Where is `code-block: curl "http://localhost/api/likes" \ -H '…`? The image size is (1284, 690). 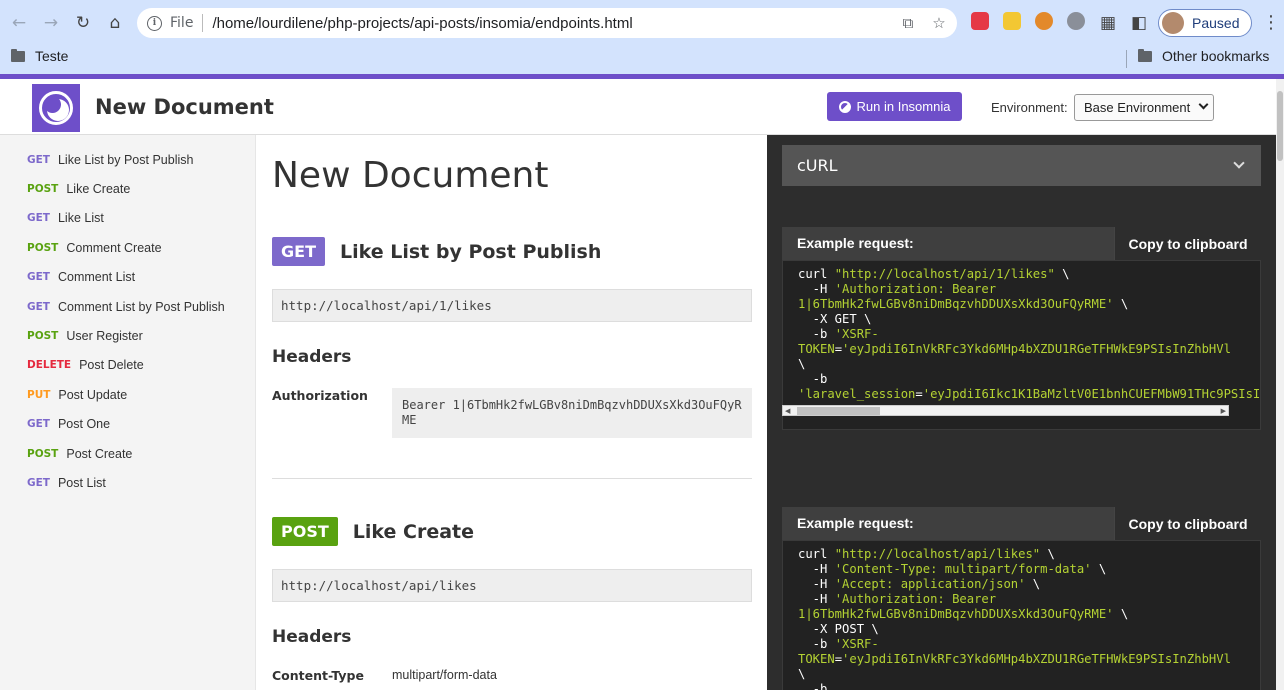
code-block: curl "http://localhost/api/likes" \ -H '… is located at coordinates (1021, 618).